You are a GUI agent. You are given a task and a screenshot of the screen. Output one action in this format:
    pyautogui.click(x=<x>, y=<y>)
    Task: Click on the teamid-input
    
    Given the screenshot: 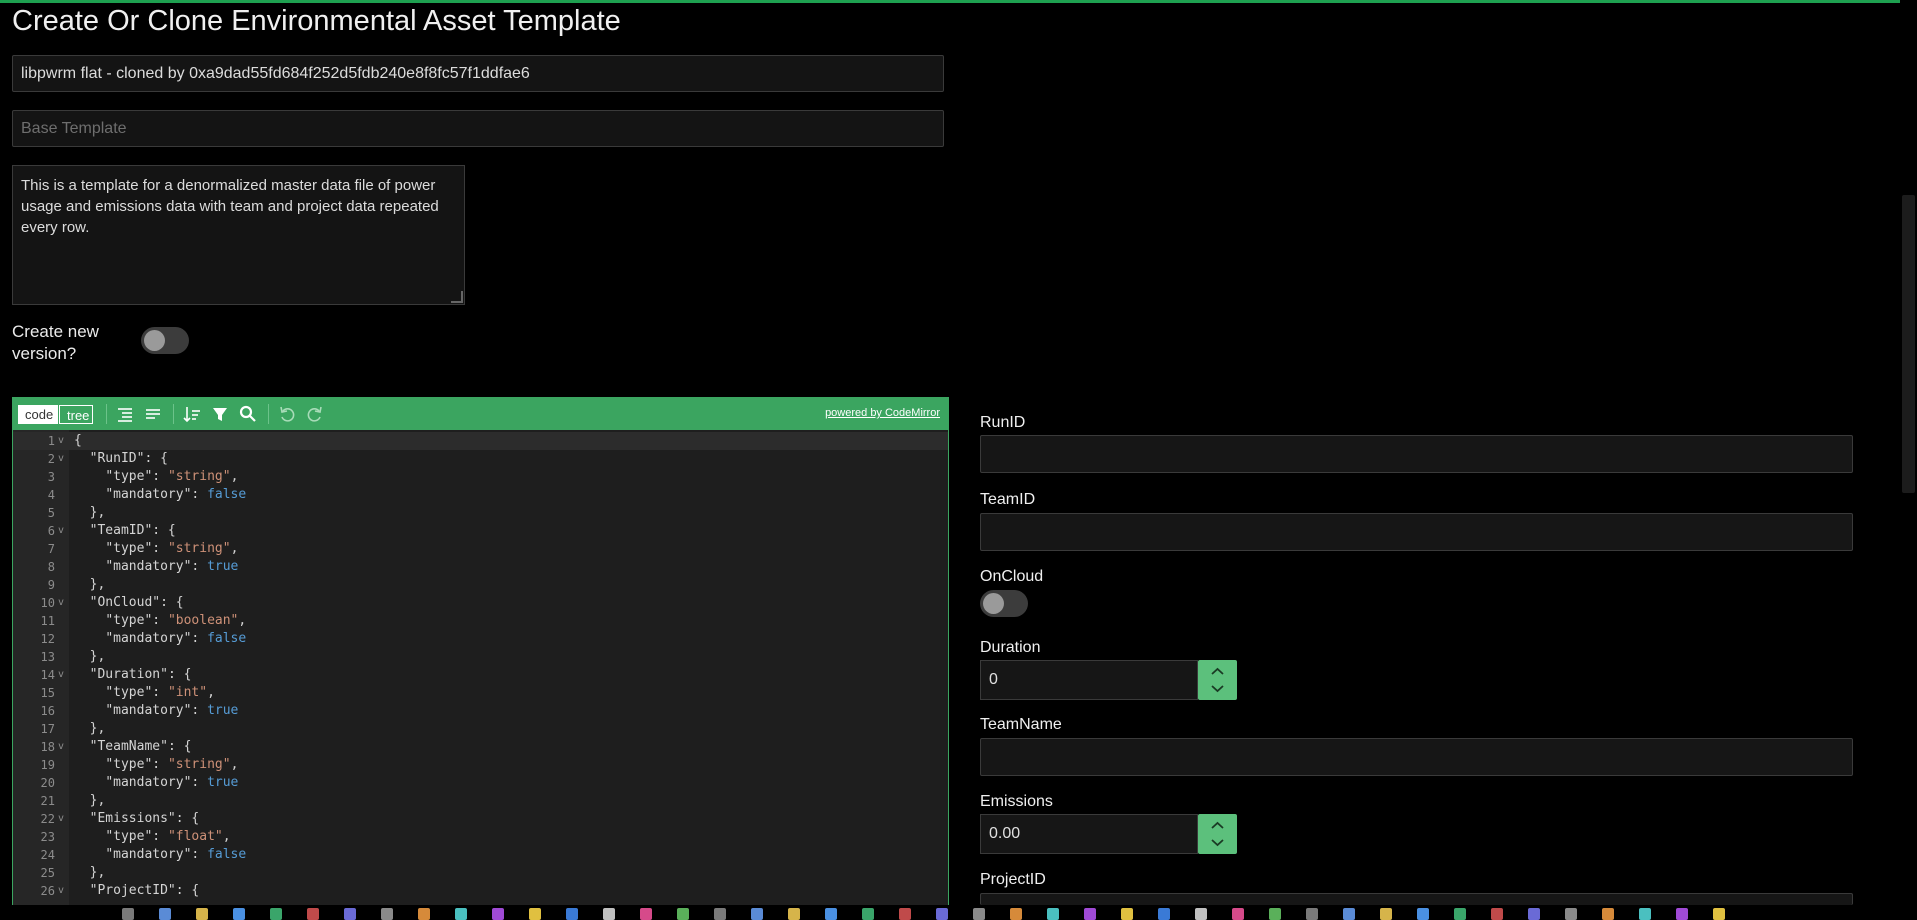 What is the action you would take?
    pyautogui.click(x=1416, y=532)
    